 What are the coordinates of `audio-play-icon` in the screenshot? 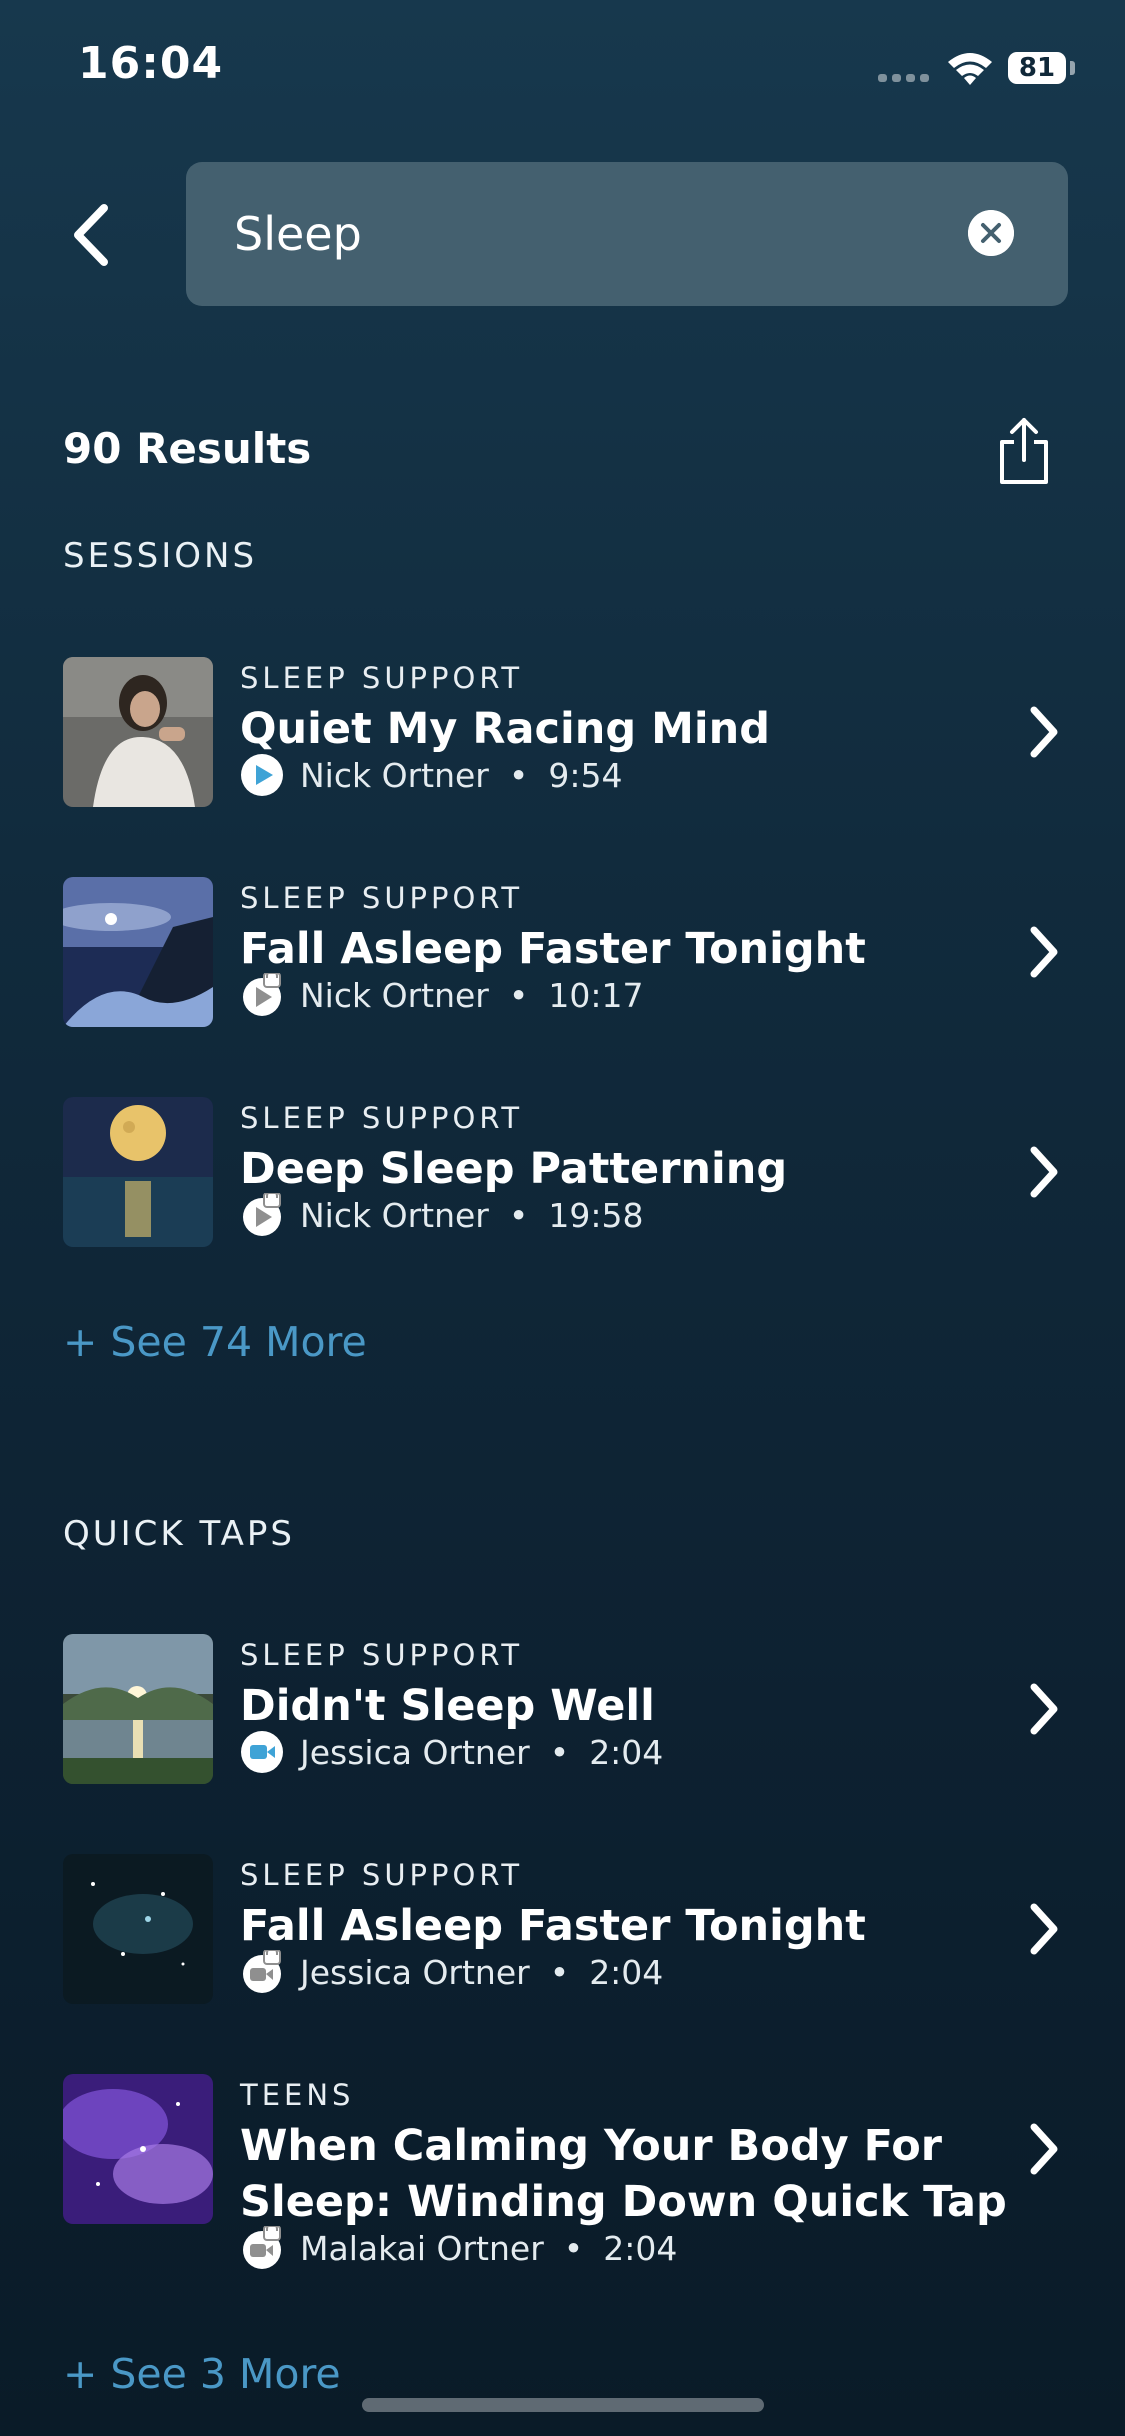 It's located at (262, 775).